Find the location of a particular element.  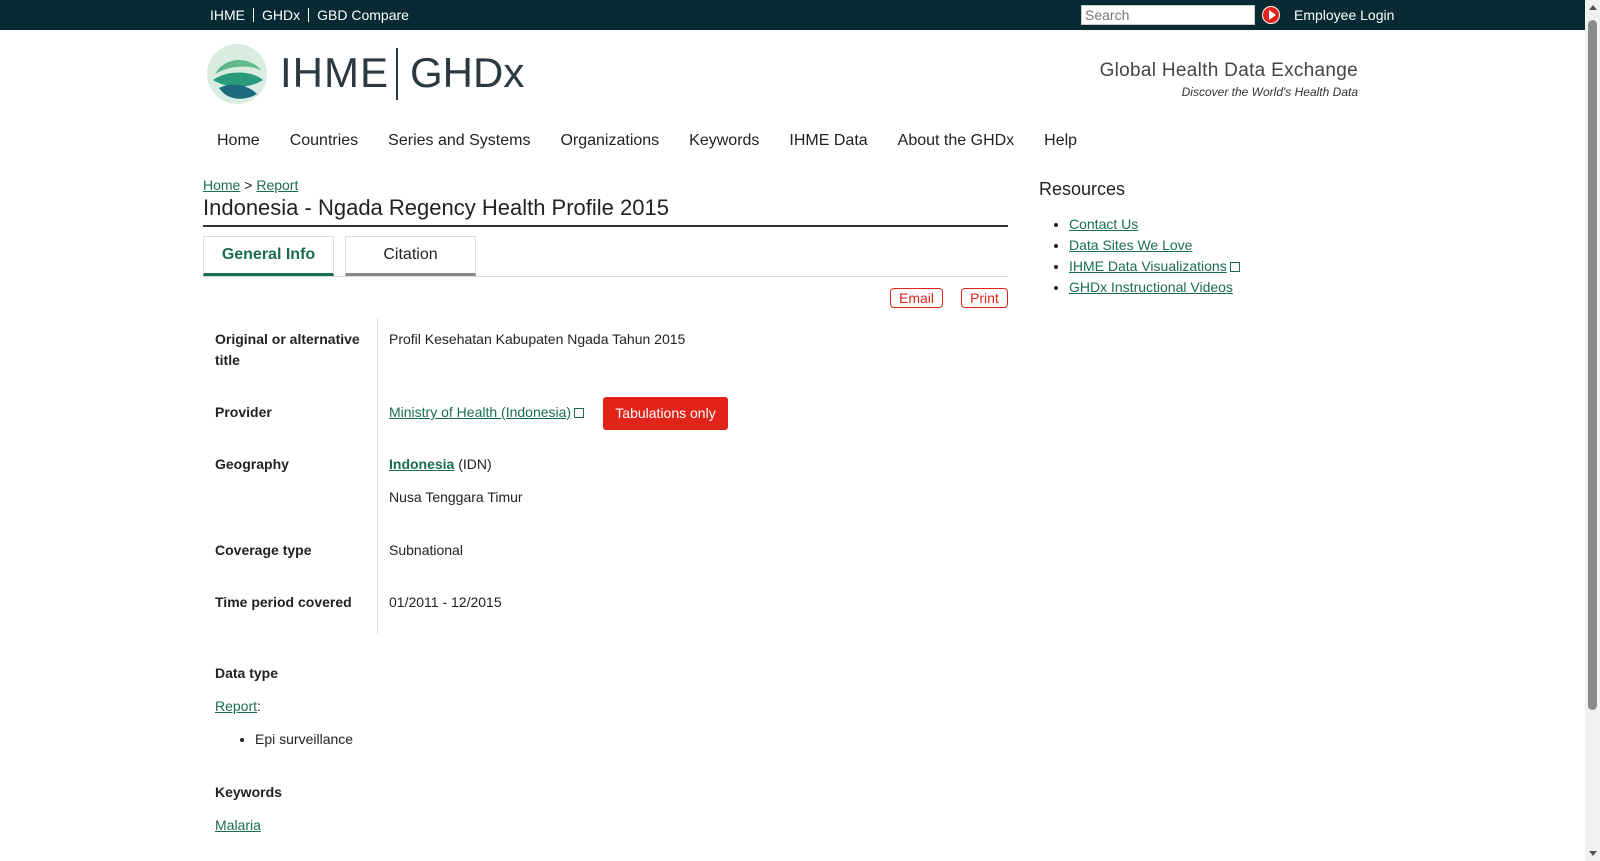

logo-ghdx-text: GHDx is located at coordinates (467, 73).